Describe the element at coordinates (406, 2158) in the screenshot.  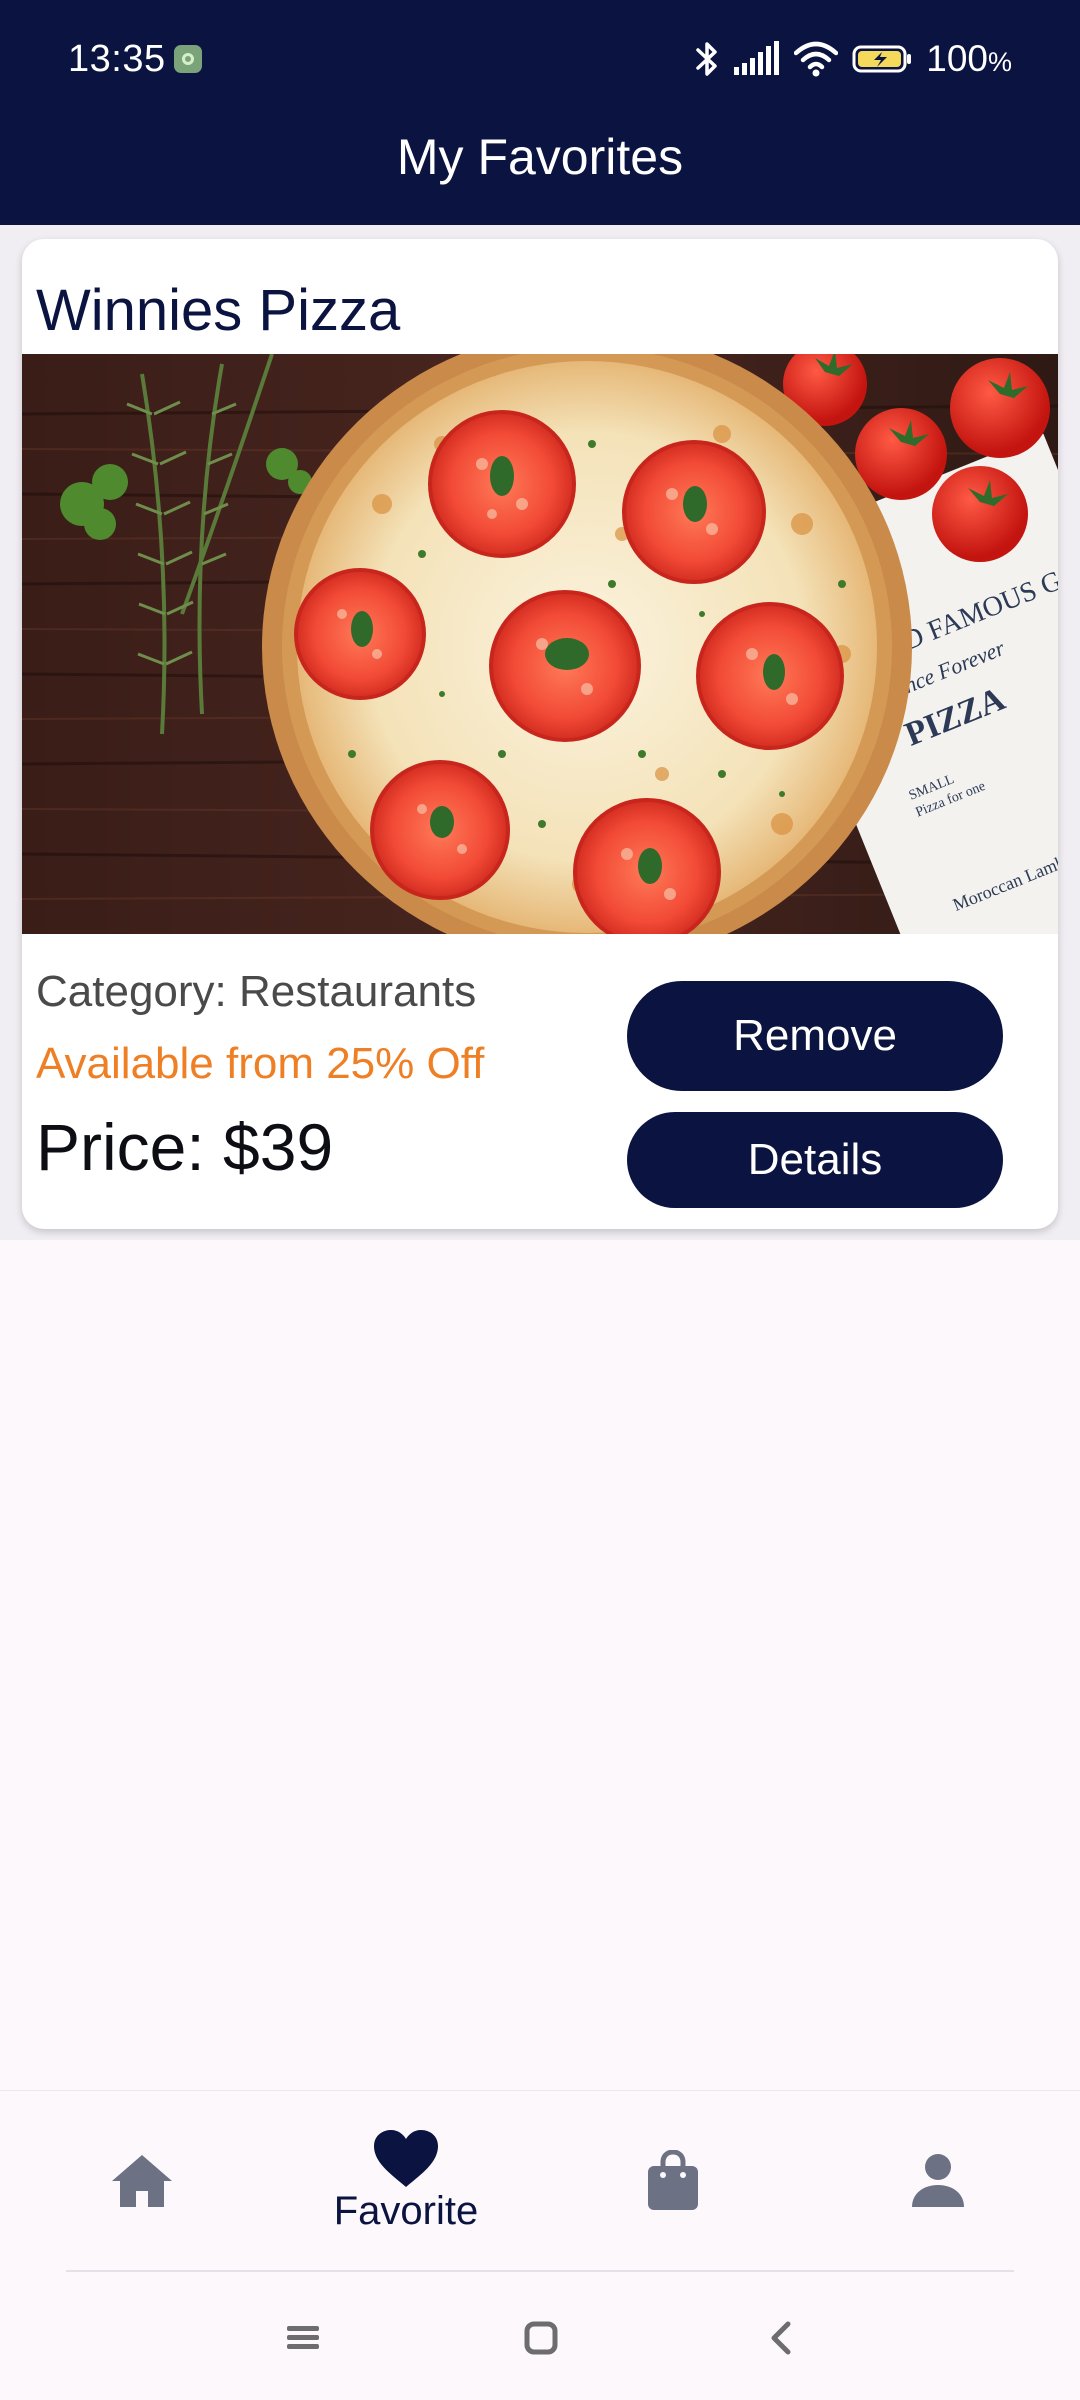
I see `heart-icon` at that location.